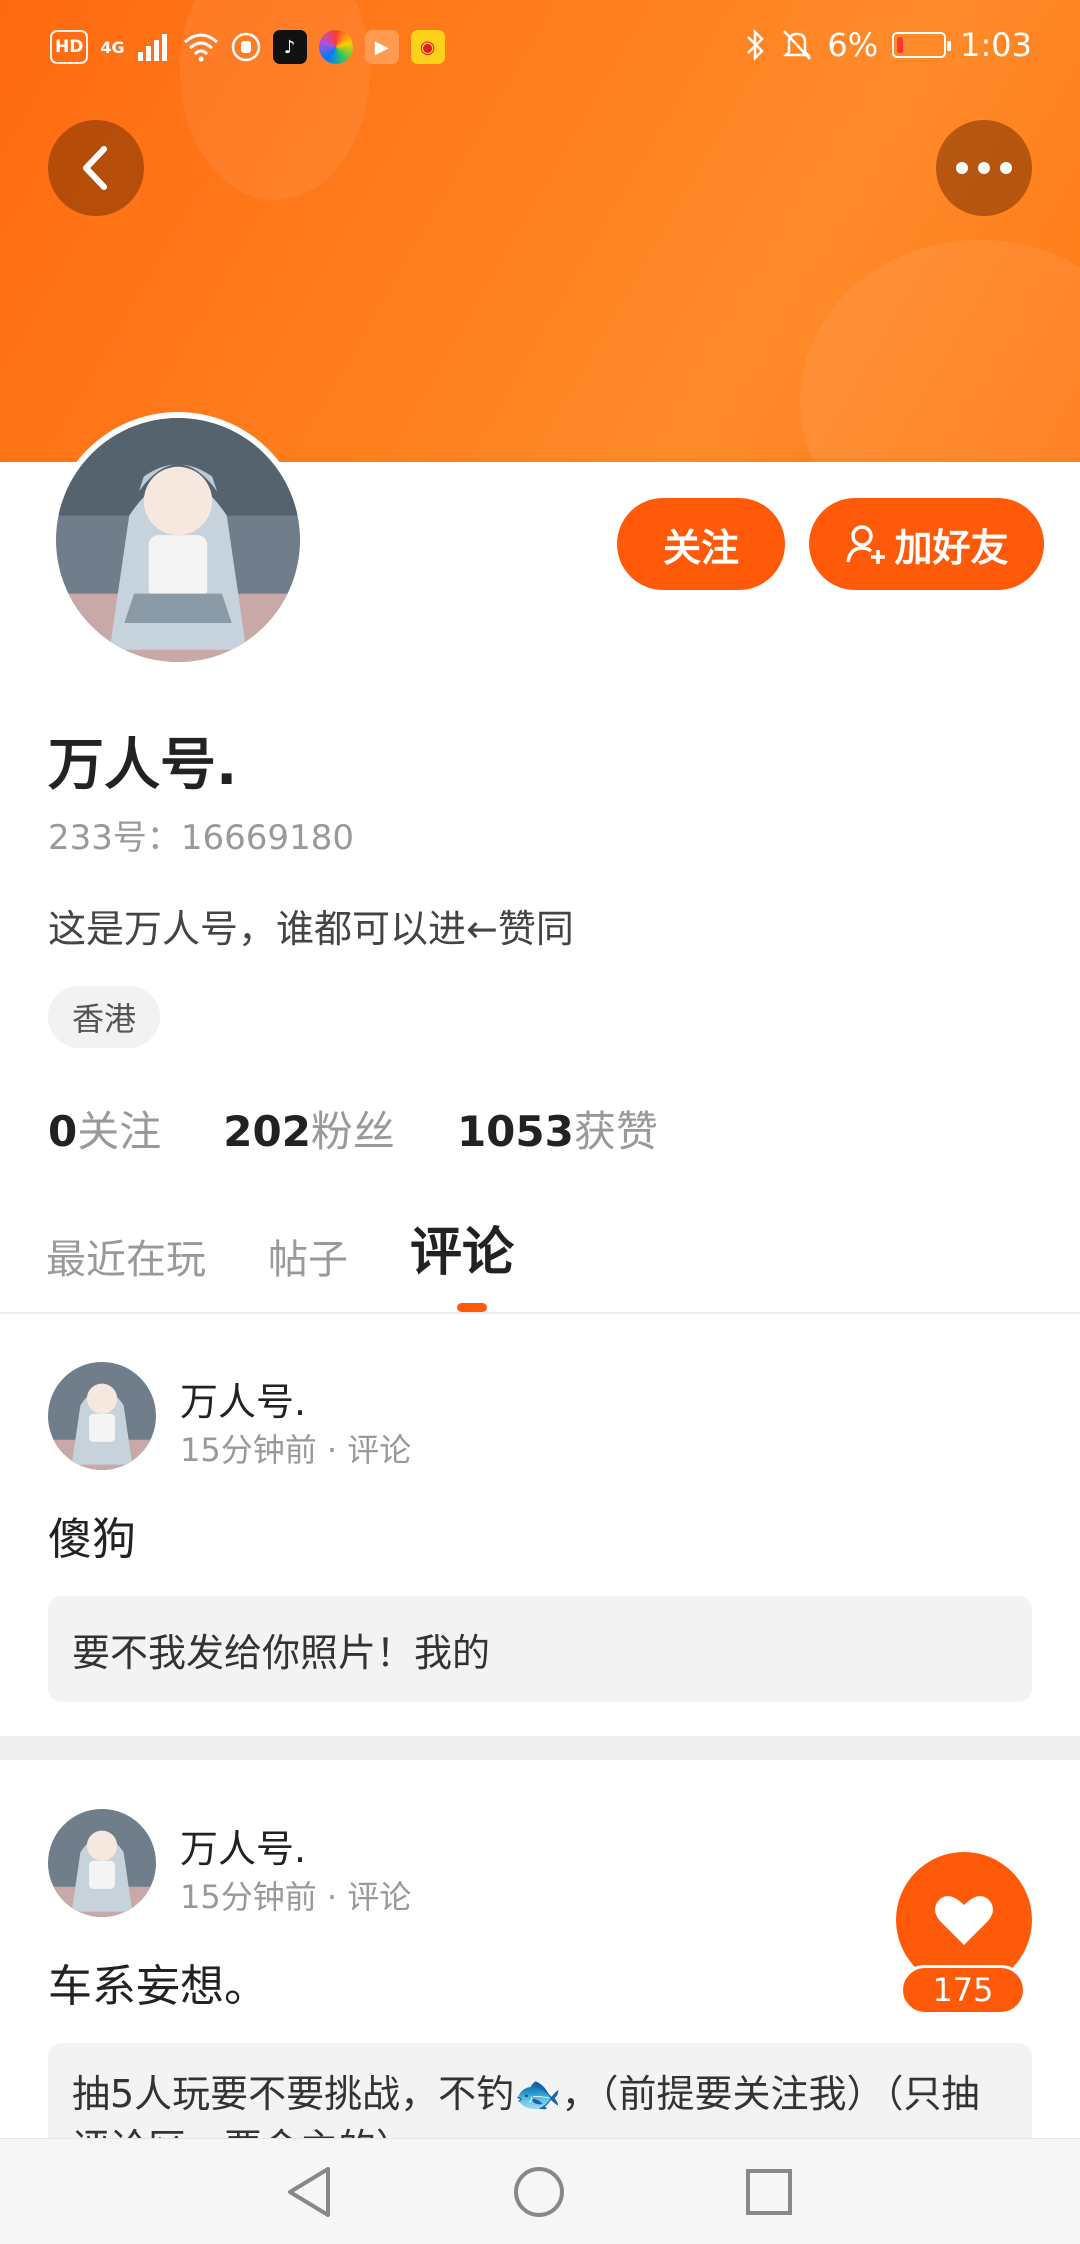 The width and height of the screenshot is (1080, 2244). Describe the element at coordinates (756, 45) in the screenshot. I see `bluetooth-icon` at that location.